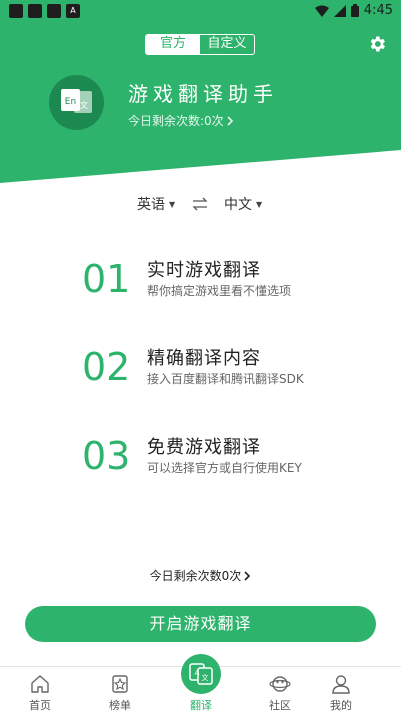 This screenshot has width=401, height=713. I want to click on signal-icon, so click(339, 10).